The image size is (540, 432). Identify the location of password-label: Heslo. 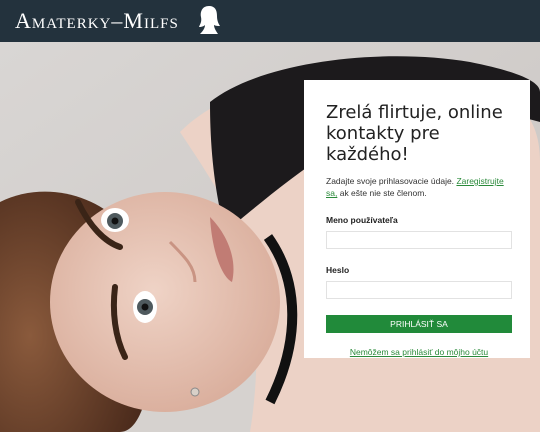
(338, 270).